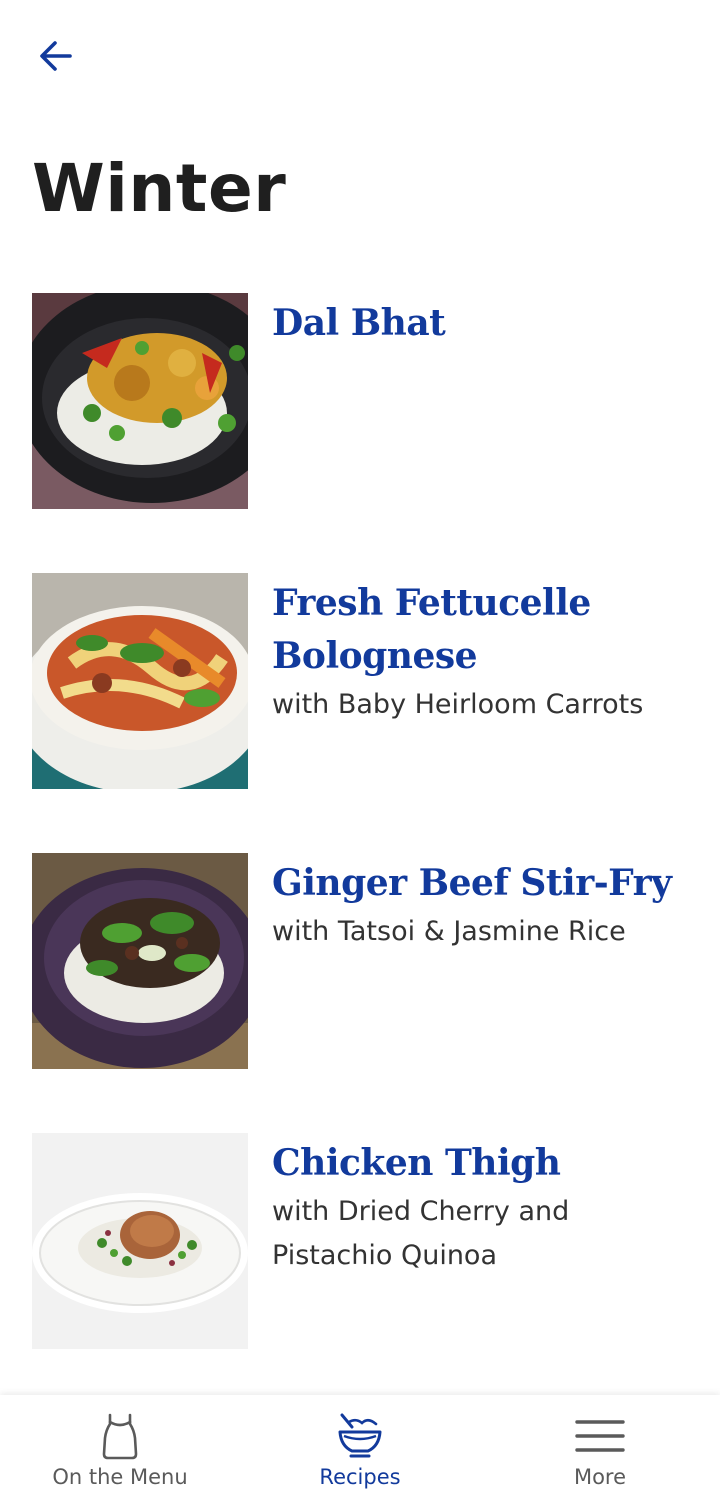  What do you see at coordinates (159, 188) in the screenshot?
I see `page-title: Winter` at bounding box center [159, 188].